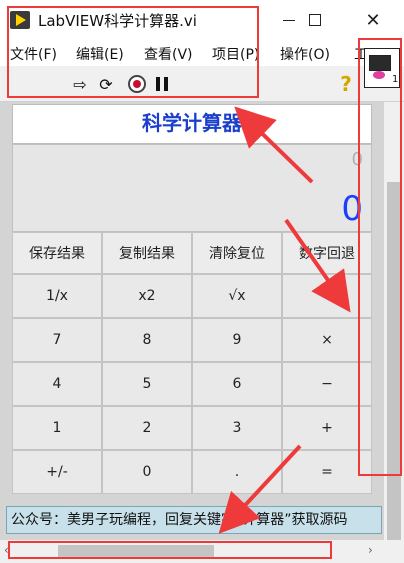 This screenshot has height=563, width=404. I want to click on digit-3-button: 3, so click(237, 428).